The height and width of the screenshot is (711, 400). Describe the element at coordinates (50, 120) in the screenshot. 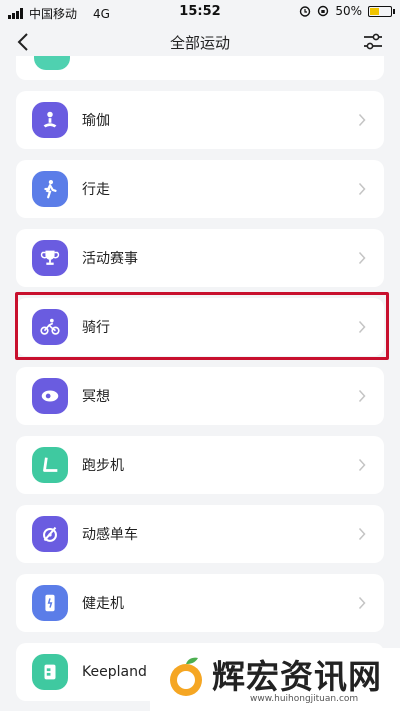

I see `yoga-icon` at that location.